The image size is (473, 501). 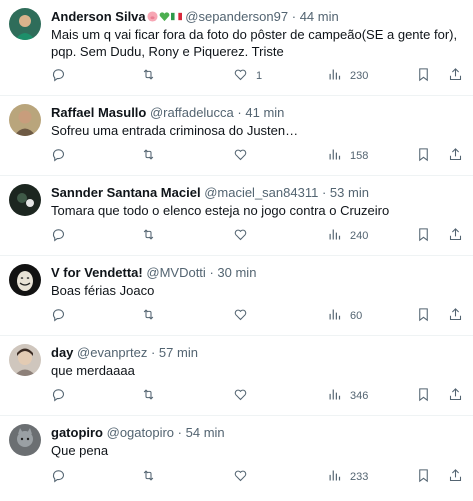 I want to click on author-name: gatopiro, so click(x=77, y=432).